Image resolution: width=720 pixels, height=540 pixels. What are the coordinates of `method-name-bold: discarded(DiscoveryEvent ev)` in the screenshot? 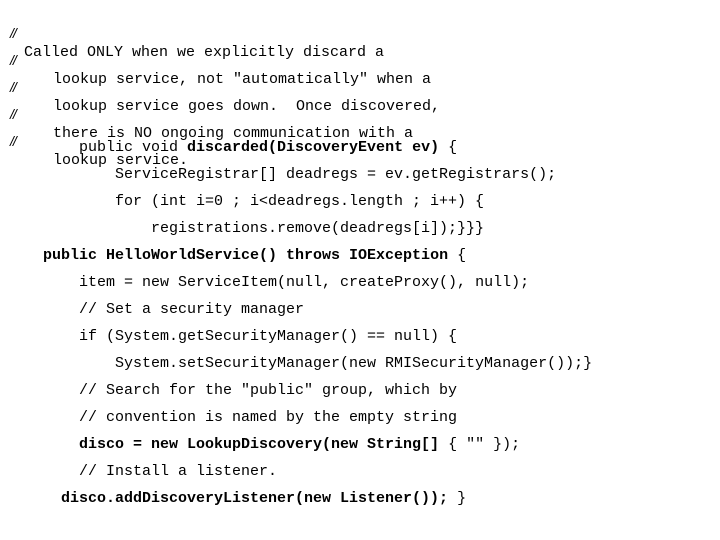 It's located at (313, 147).